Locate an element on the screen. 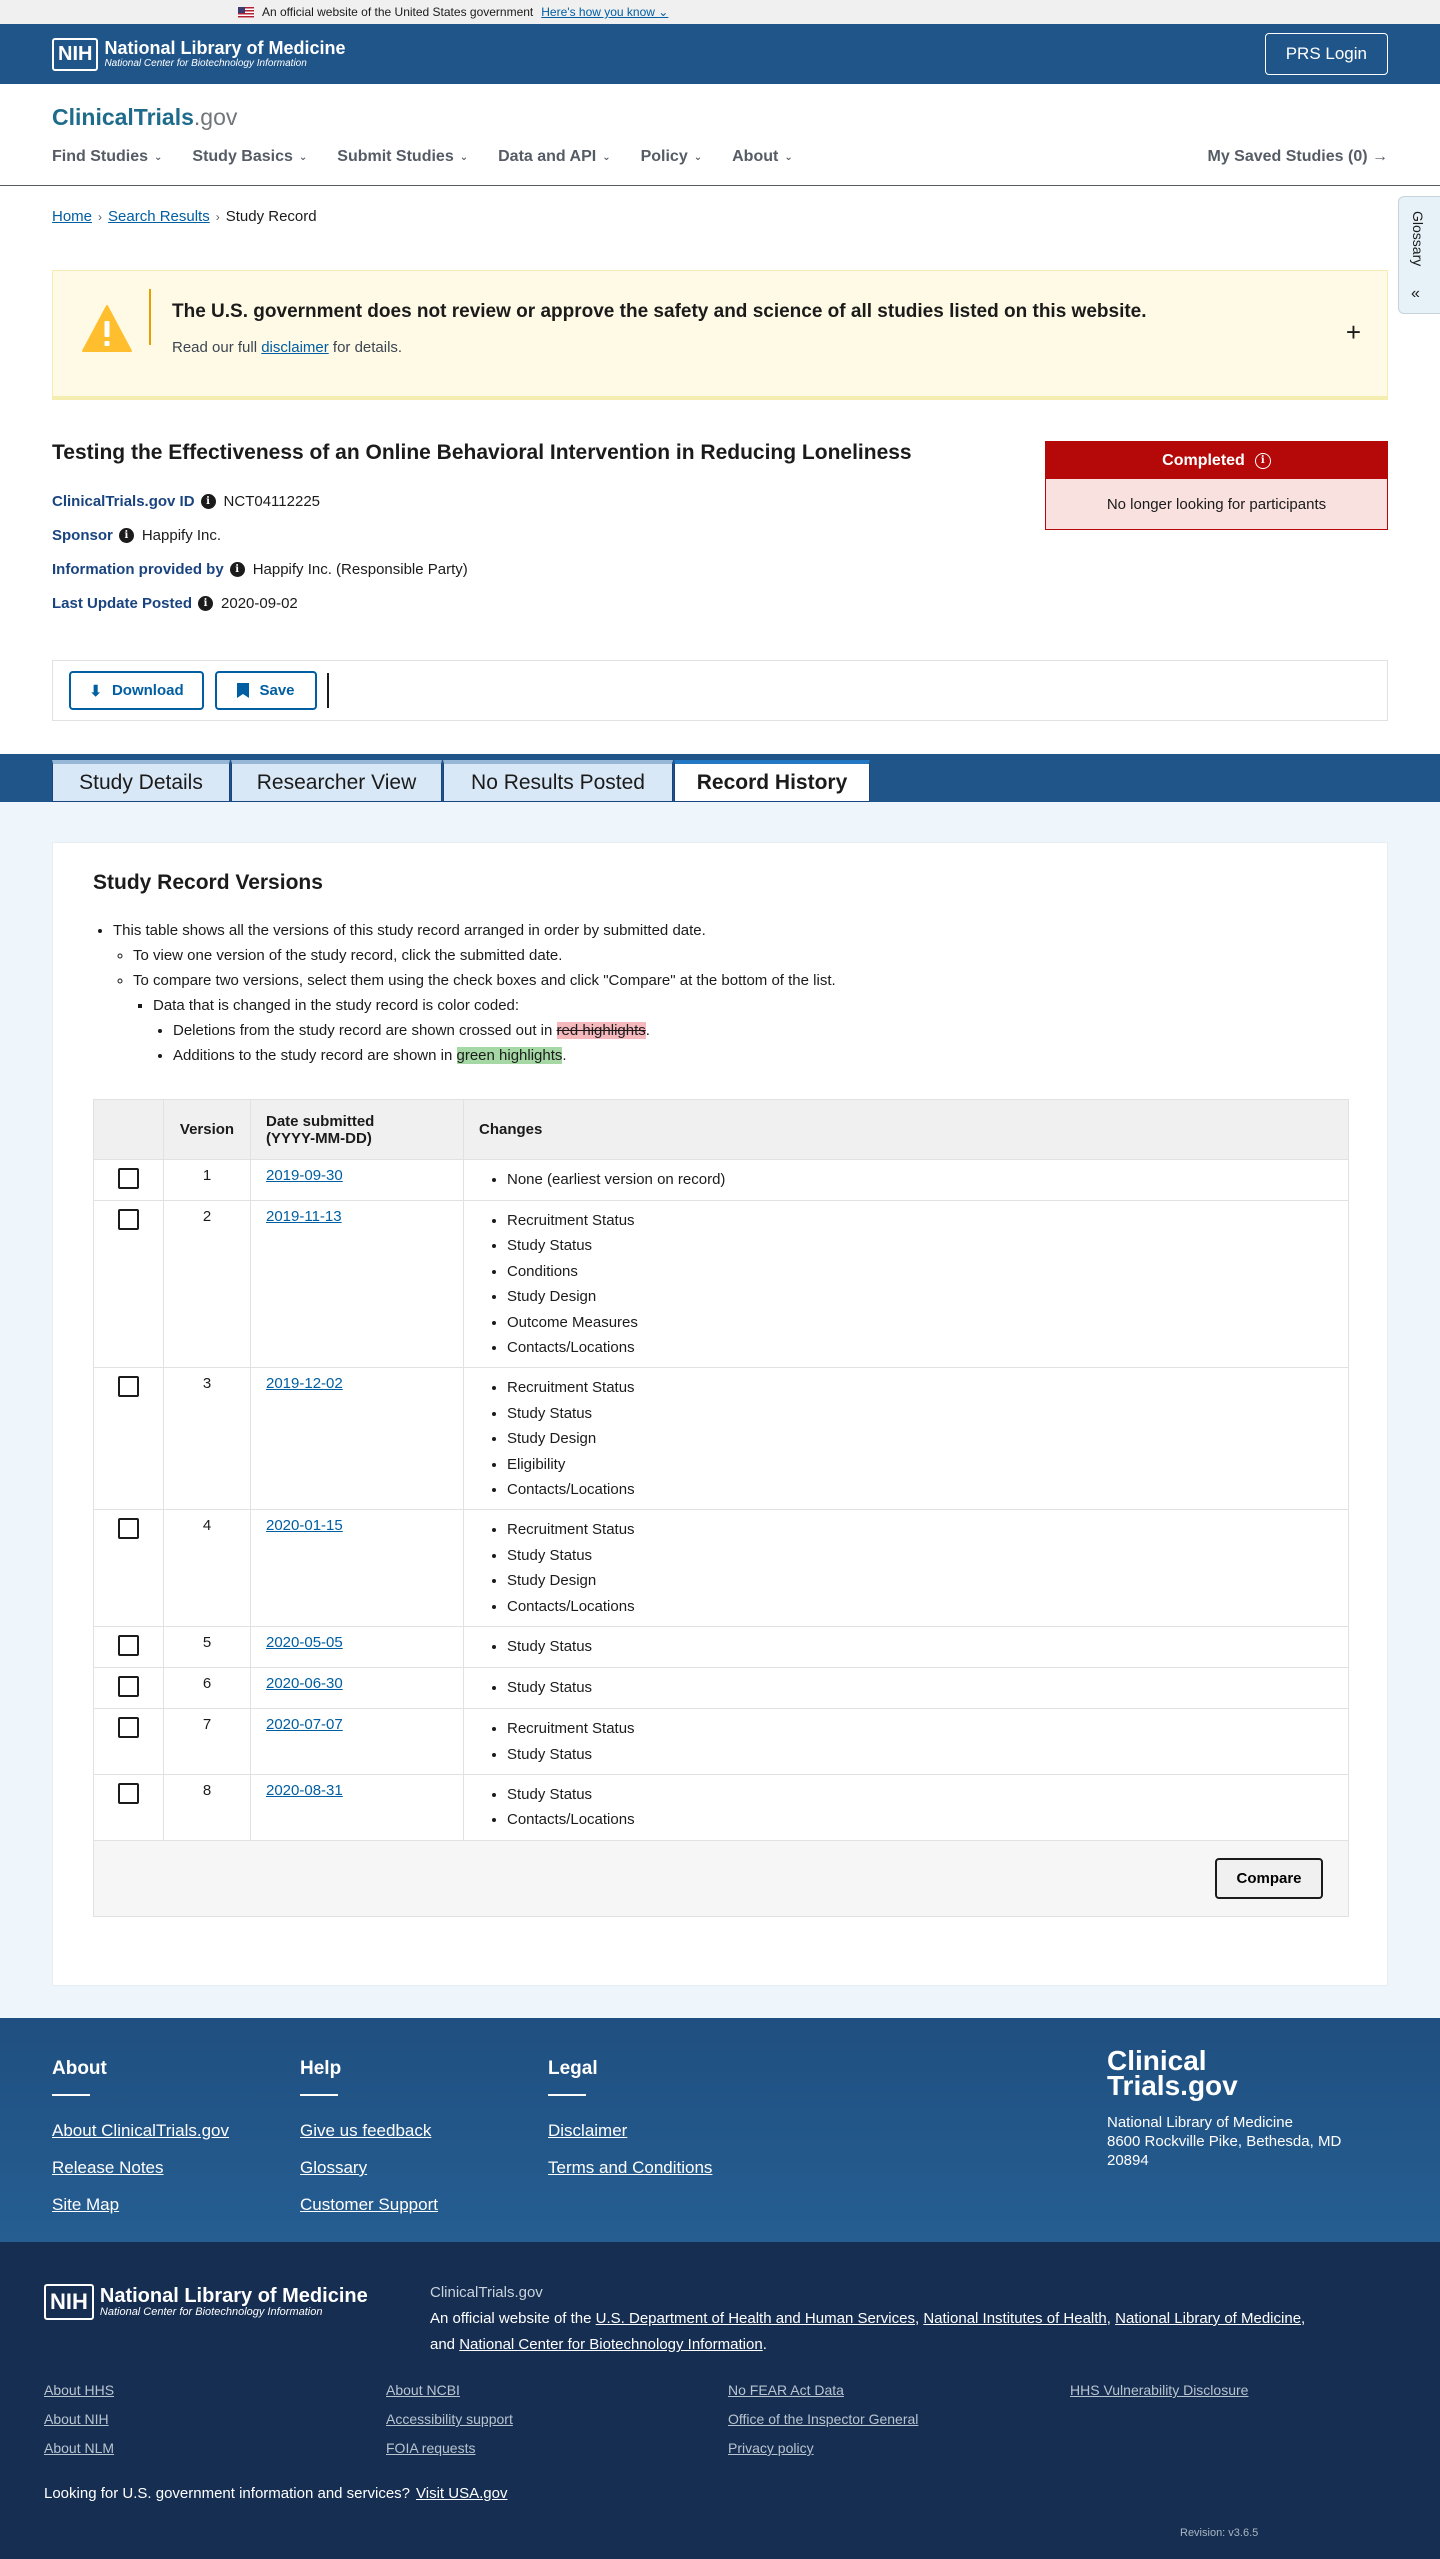  footer-link: FOIA requests is located at coordinates (430, 2448).